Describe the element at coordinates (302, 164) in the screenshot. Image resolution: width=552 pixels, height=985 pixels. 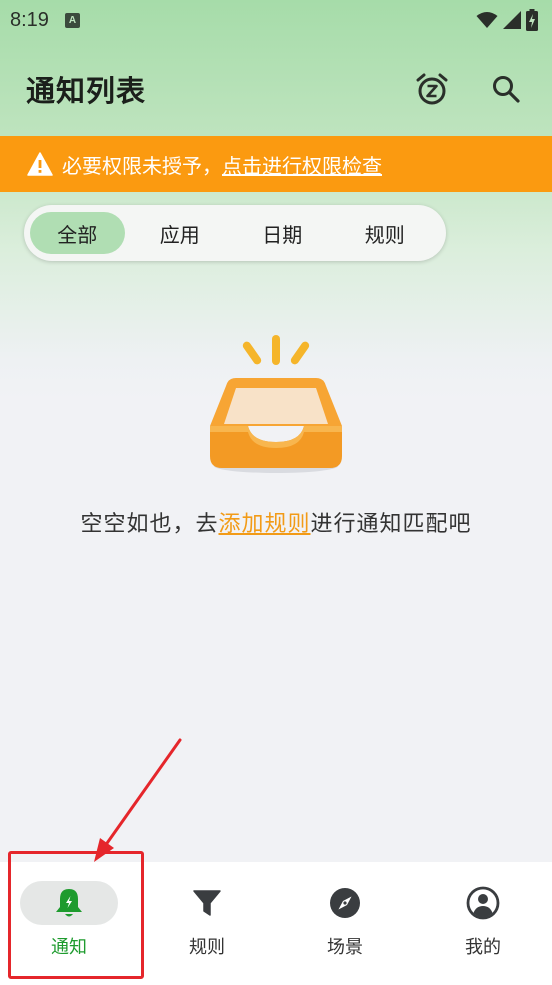
I see `permission-check-link: 点击进行权限检查` at that location.